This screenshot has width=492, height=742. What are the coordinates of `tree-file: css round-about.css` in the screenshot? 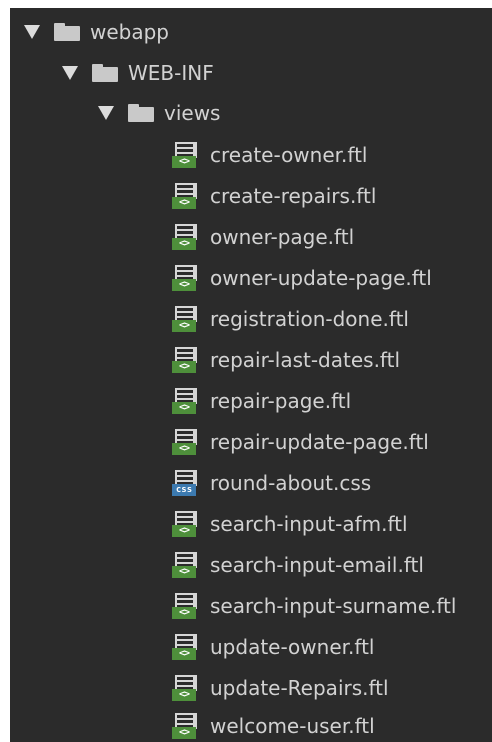 It's located at (251, 483).